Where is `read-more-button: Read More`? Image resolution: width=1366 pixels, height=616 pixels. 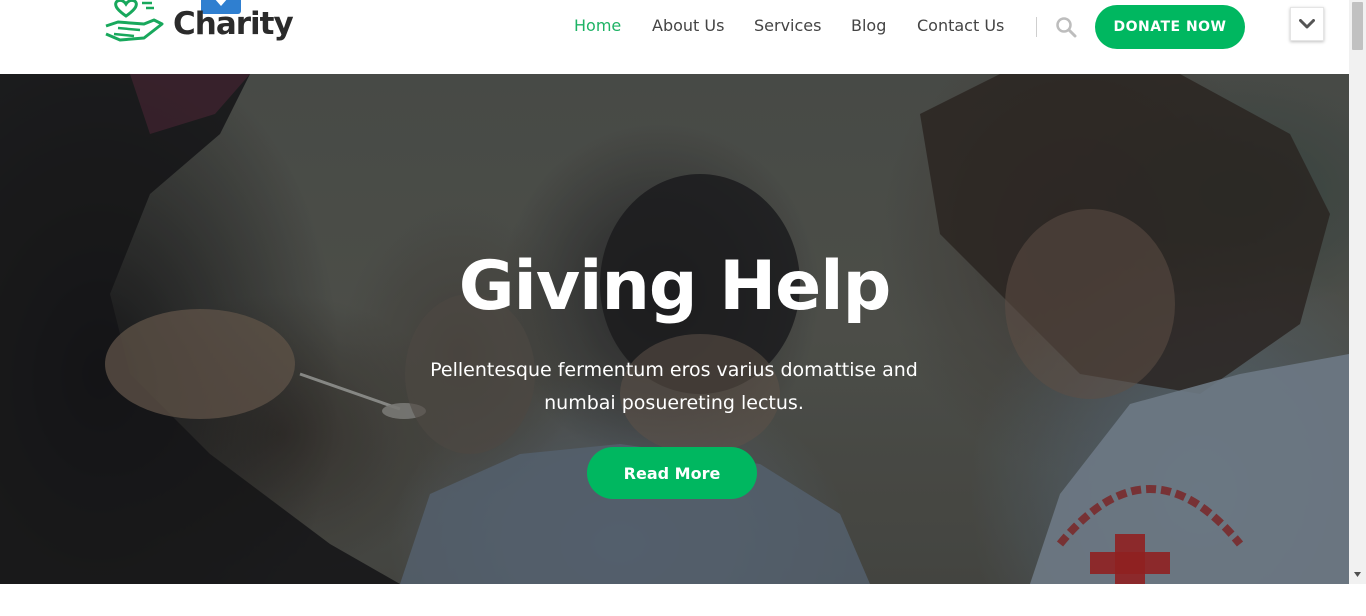 read-more-button: Read More is located at coordinates (672, 473).